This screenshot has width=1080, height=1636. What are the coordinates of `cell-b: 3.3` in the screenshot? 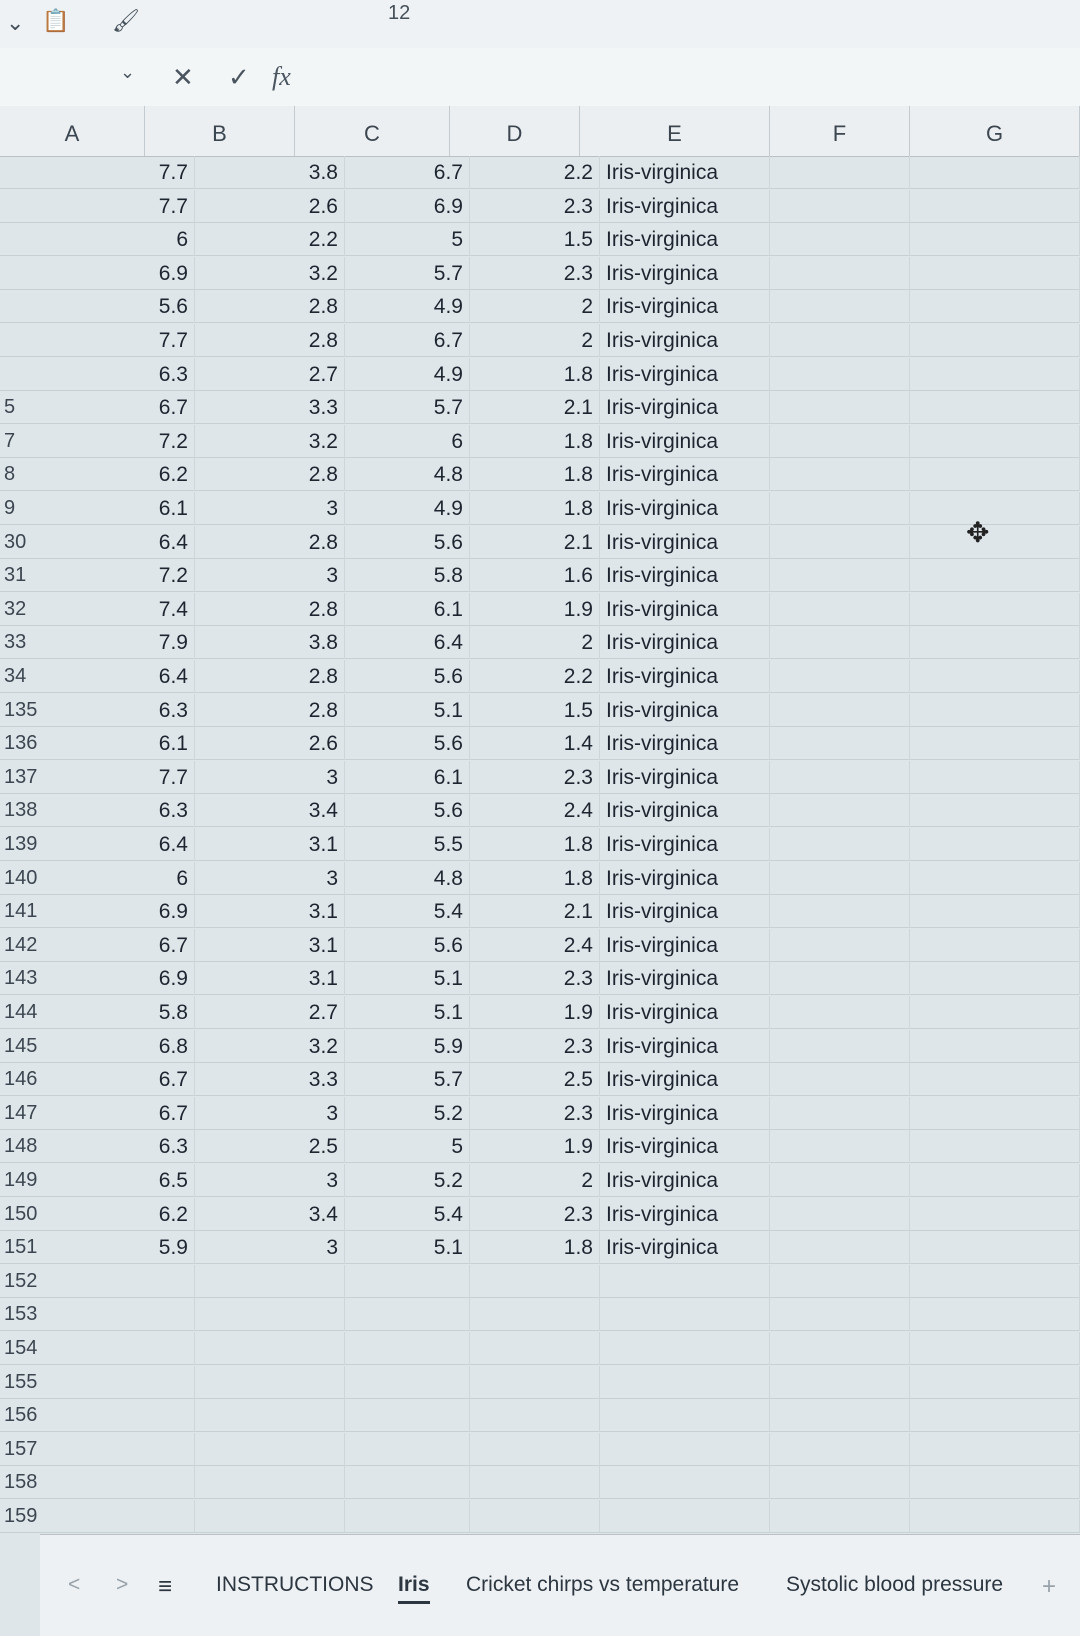 It's located at (270, 408).